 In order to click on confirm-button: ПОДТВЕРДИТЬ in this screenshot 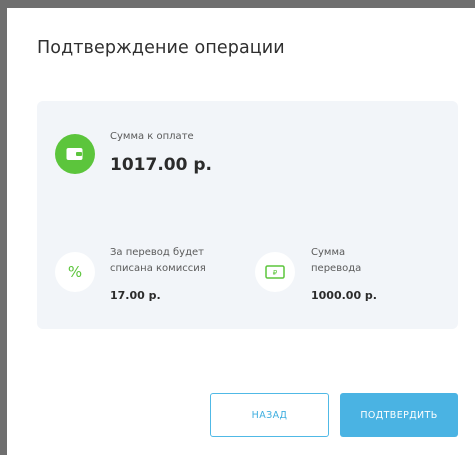, I will do `click(399, 415)`.